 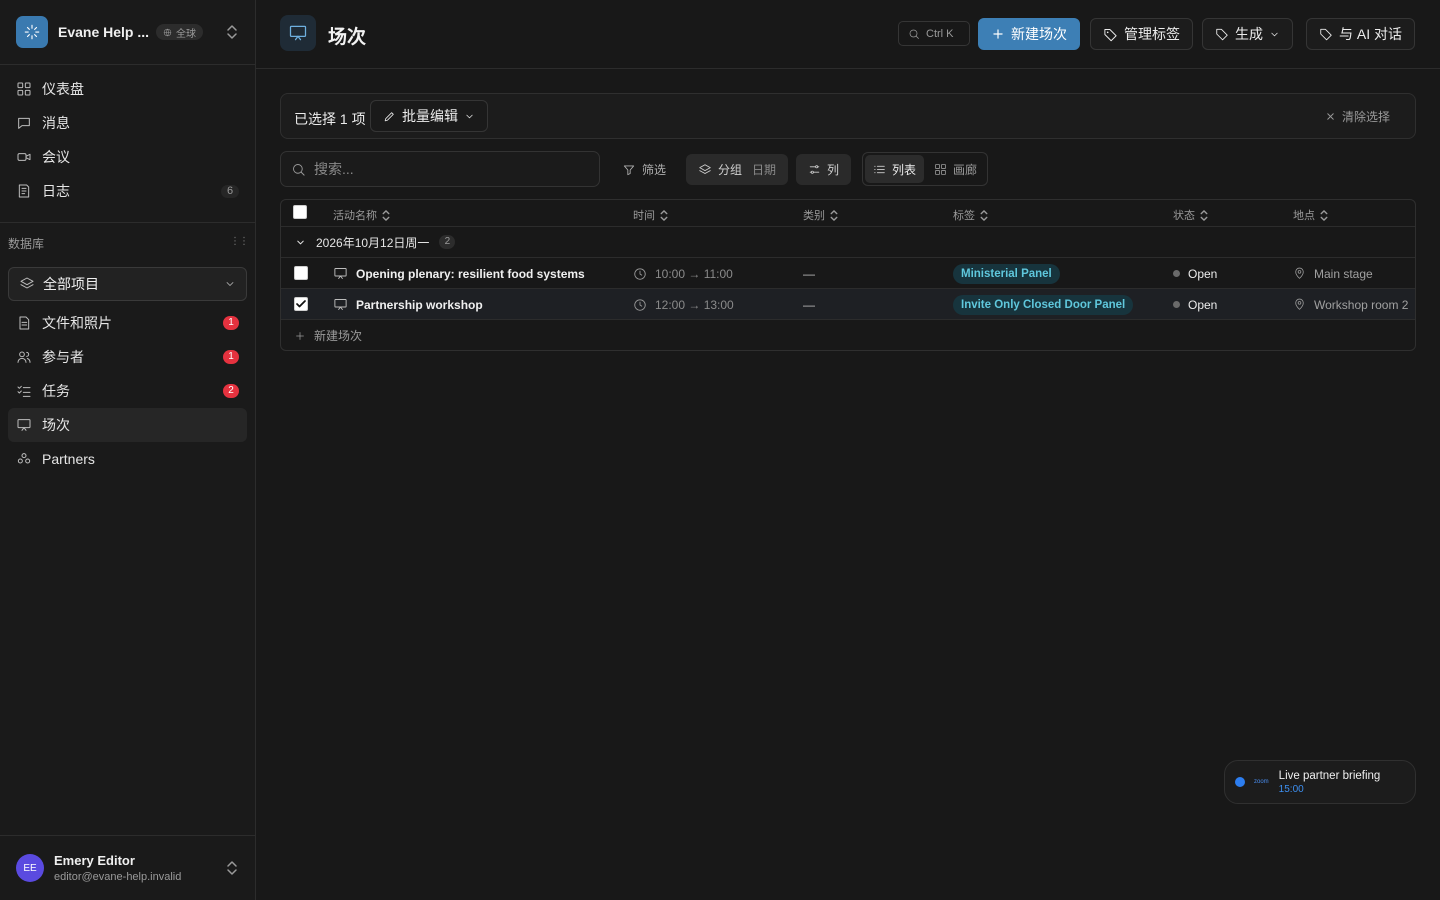 What do you see at coordinates (127, 459) in the screenshot?
I see `sidebar-item-partners: Partners` at bounding box center [127, 459].